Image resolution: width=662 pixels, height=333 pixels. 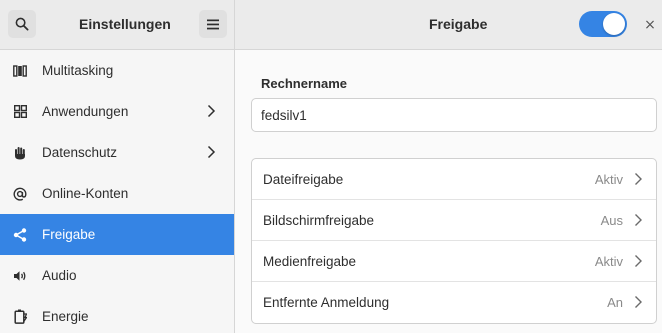 What do you see at coordinates (20, 71) in the screenshot?
I see `multitasking-icon` at bounding box center [20, 71].